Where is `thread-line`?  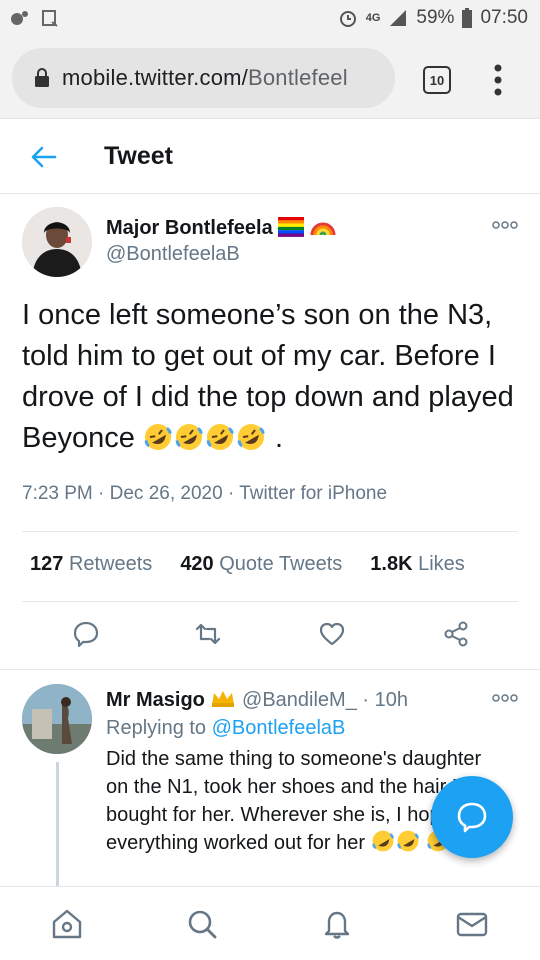
thread-line is located at coordinates (57, 825).